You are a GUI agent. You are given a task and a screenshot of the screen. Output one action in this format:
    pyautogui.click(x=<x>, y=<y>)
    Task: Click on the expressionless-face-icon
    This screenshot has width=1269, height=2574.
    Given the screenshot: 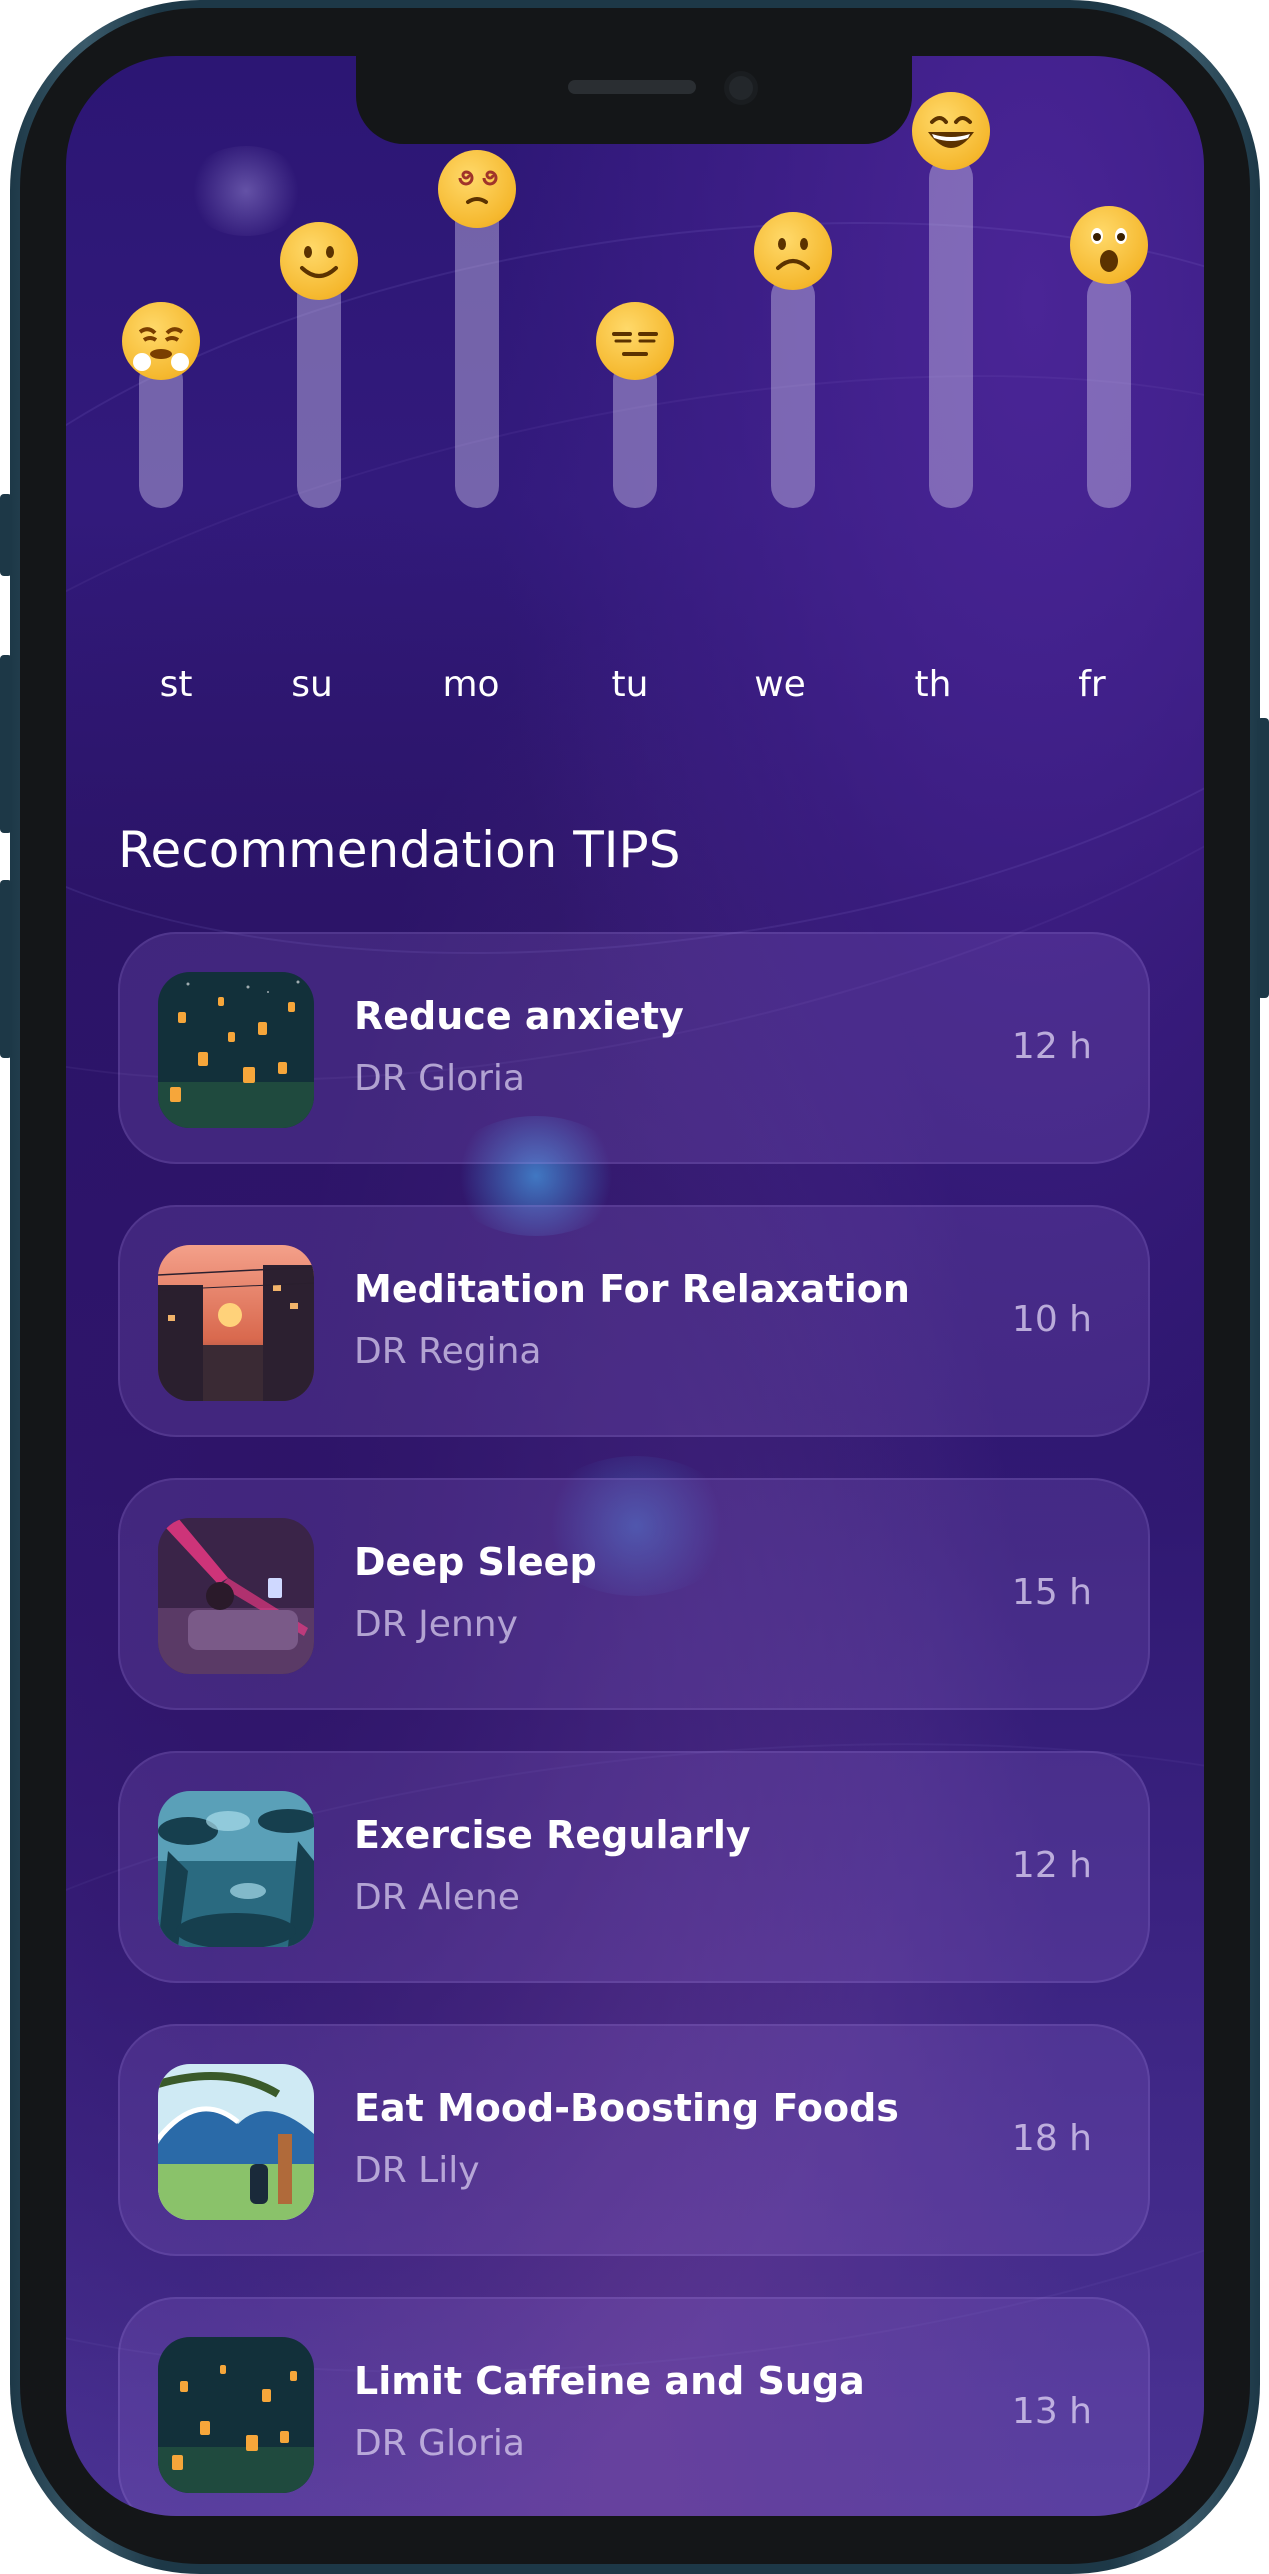 What is the action you would take?
    pyautogui.click(x=635, y=341)
    